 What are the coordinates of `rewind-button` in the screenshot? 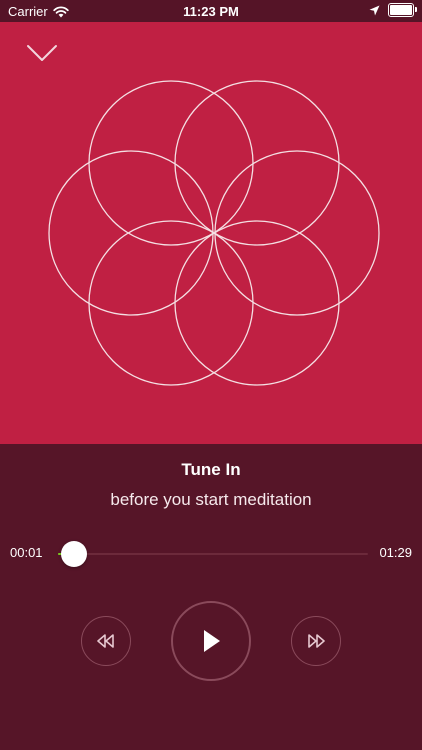 It's located at (106, 641).